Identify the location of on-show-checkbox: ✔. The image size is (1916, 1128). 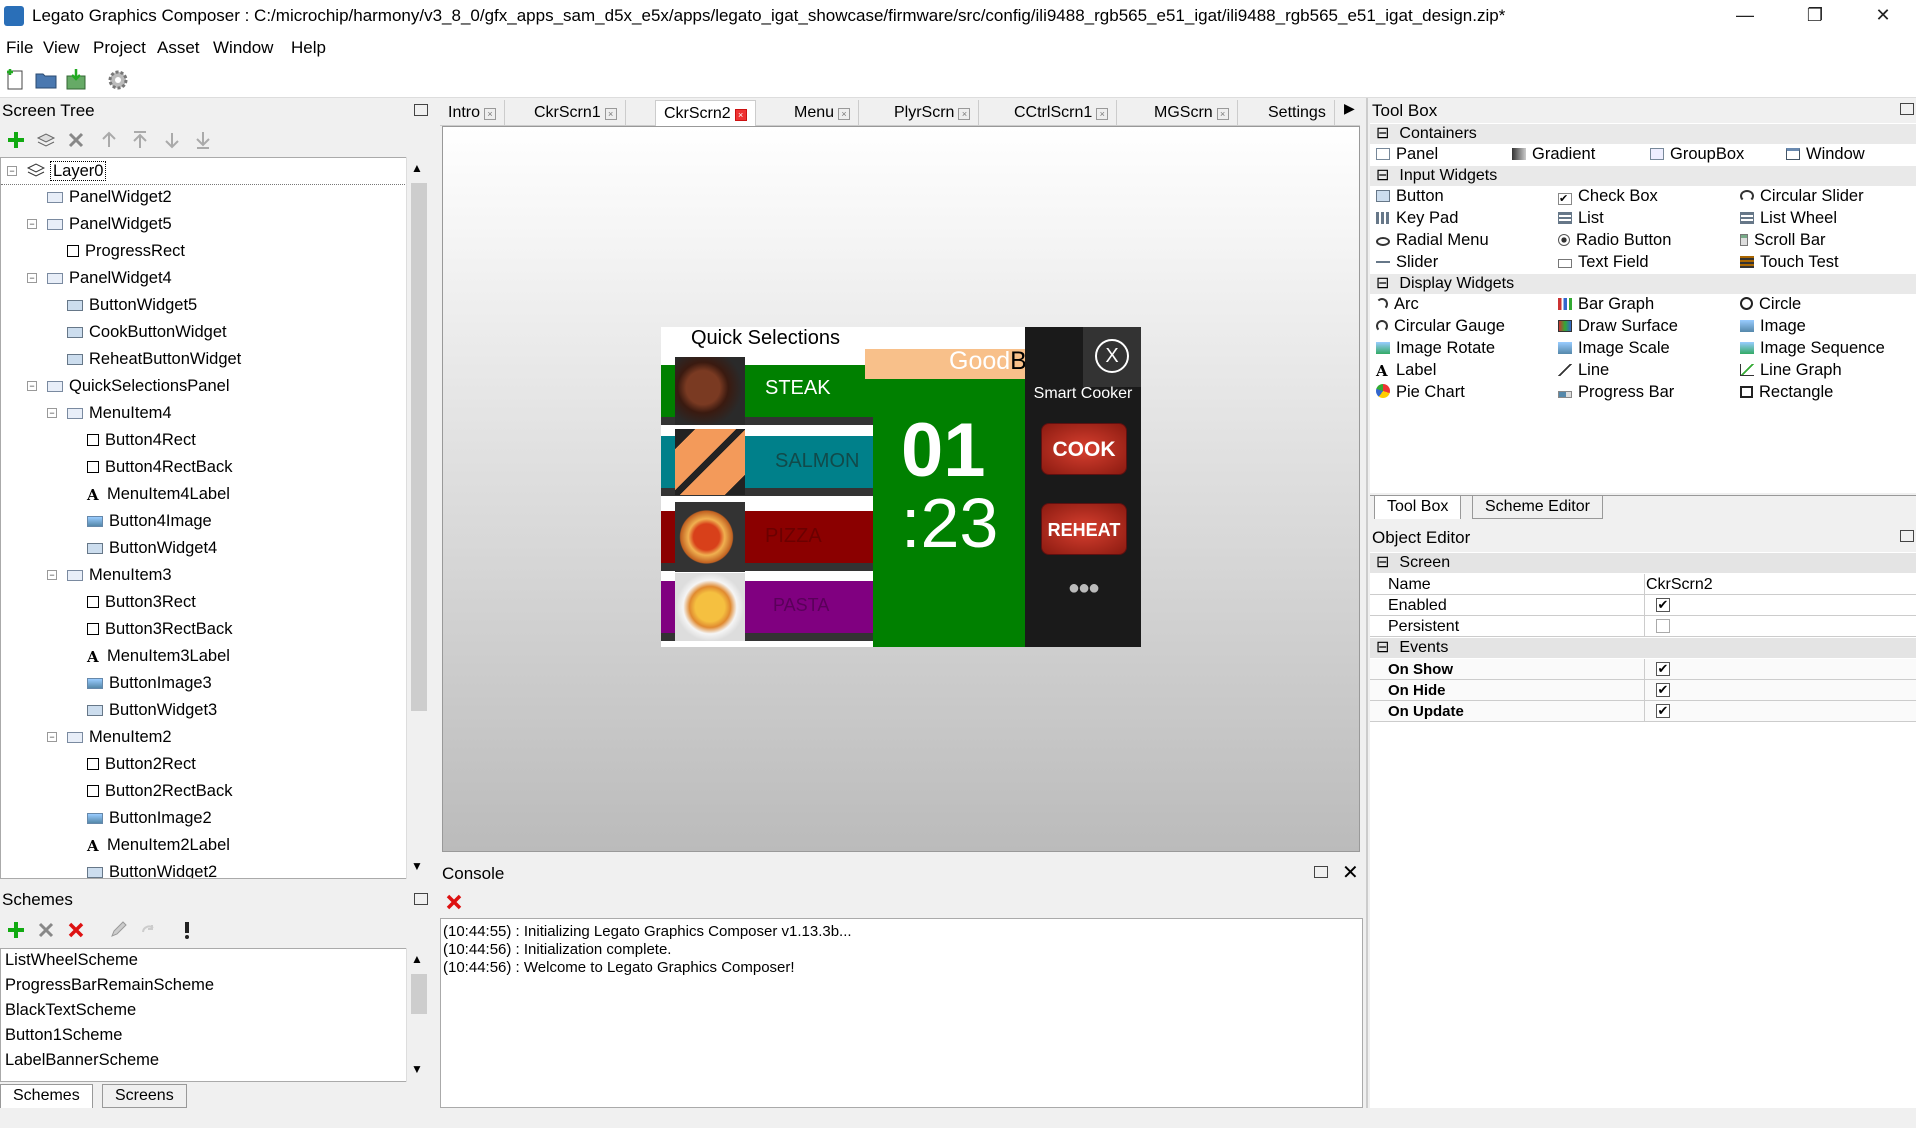
(1663, 669).